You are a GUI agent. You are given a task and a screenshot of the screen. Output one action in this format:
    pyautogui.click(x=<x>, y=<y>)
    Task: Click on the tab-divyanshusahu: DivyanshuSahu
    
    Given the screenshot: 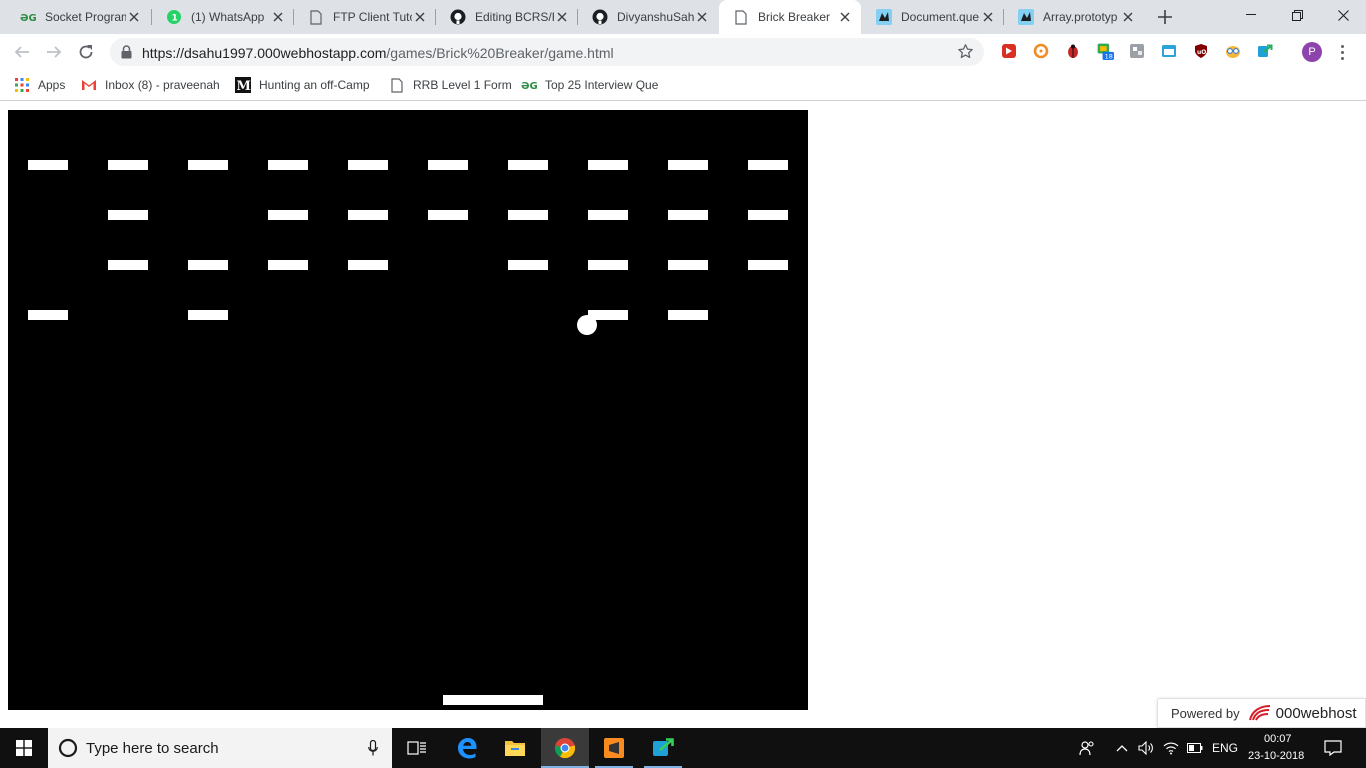 What is the action you would take?
    pyautogui.click(x=648, y=17)
    